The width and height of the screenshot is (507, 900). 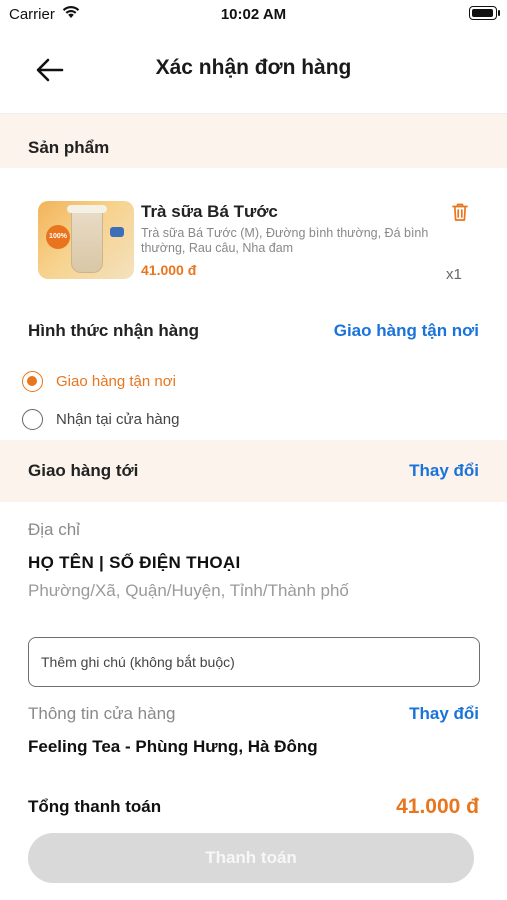 What do you see at coordinates (69, 147) in the screenshot?
I see `products-section-title: Sản phẩm` at bounding box center [69, 147].